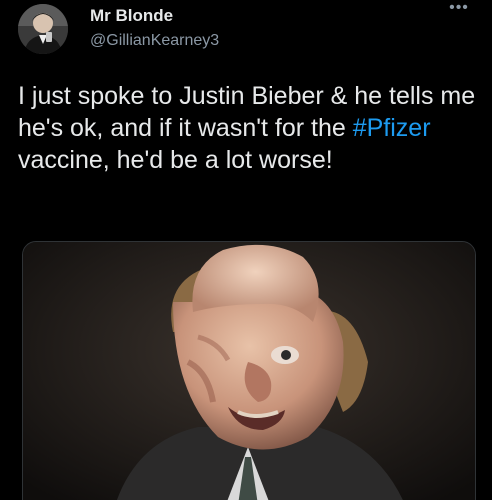 The image size is (492, 500). I want to click on profile-photo, so click(43, 29).